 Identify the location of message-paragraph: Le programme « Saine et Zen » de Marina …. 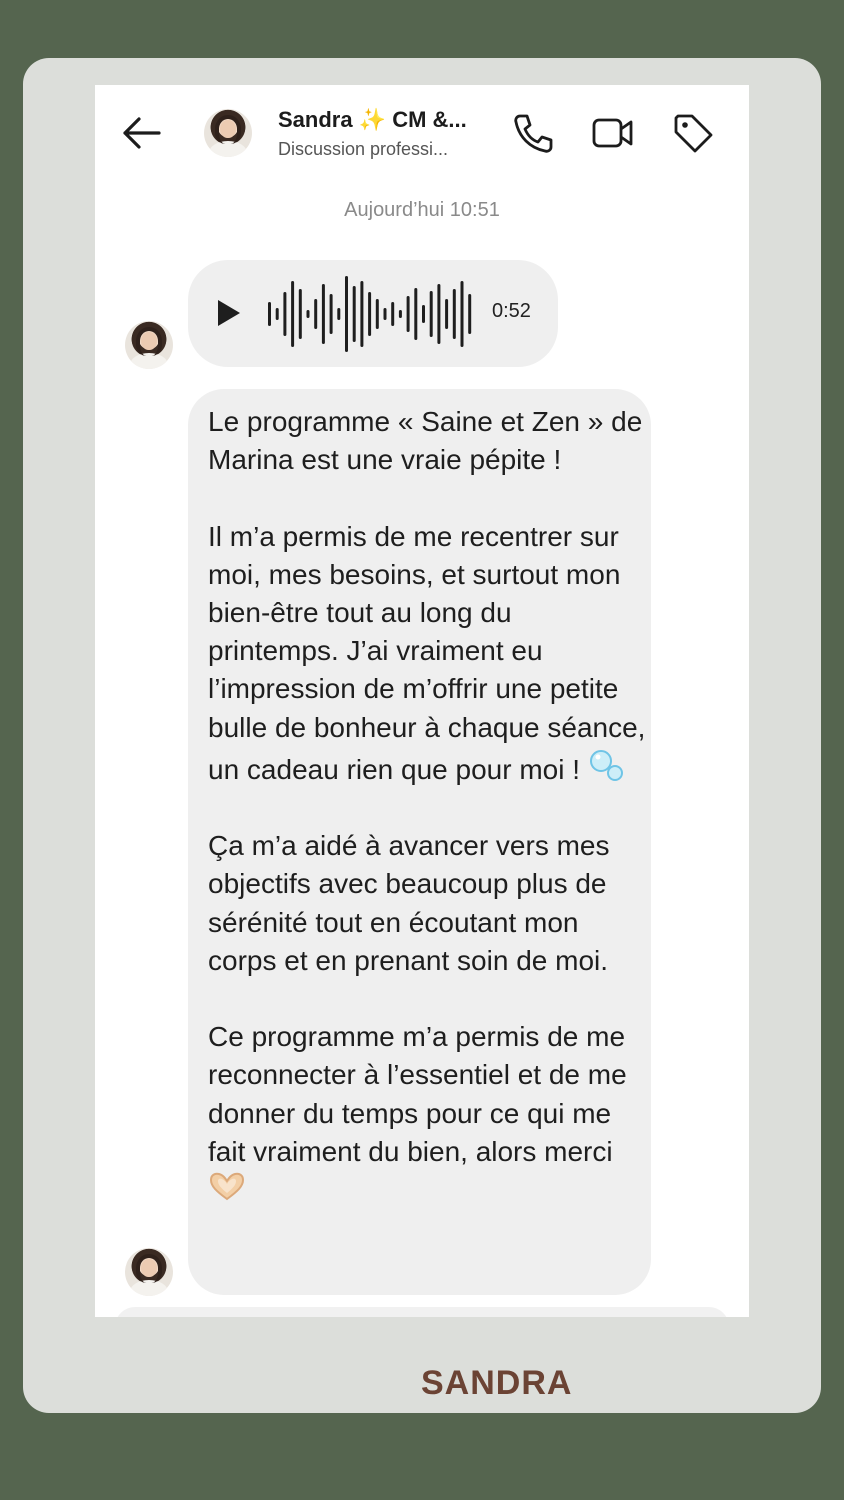
(425, 441).